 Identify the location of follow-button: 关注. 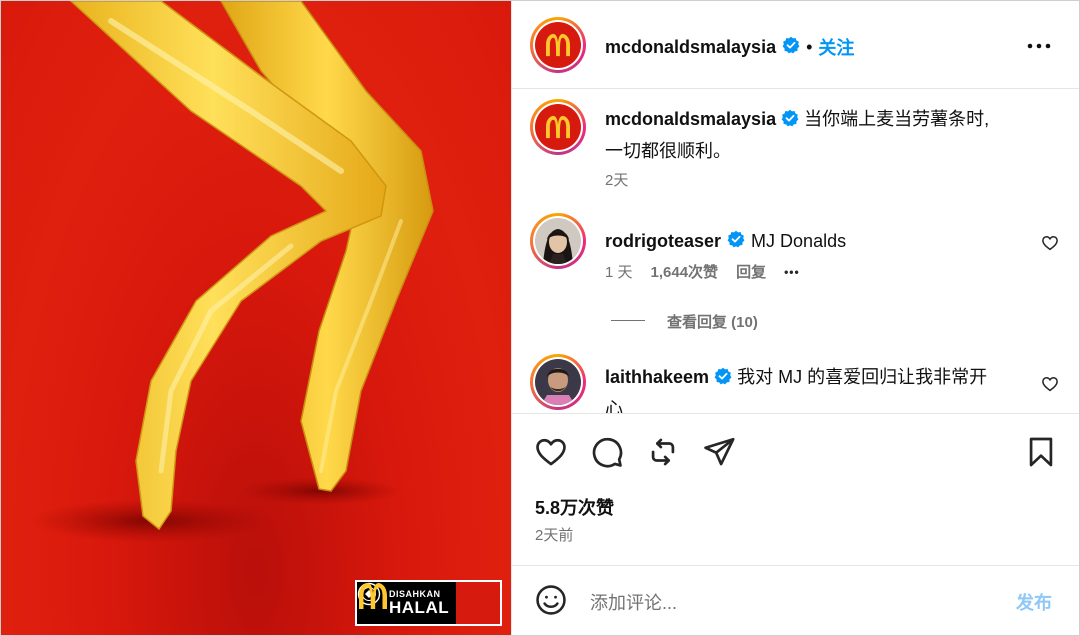
(836, 47).